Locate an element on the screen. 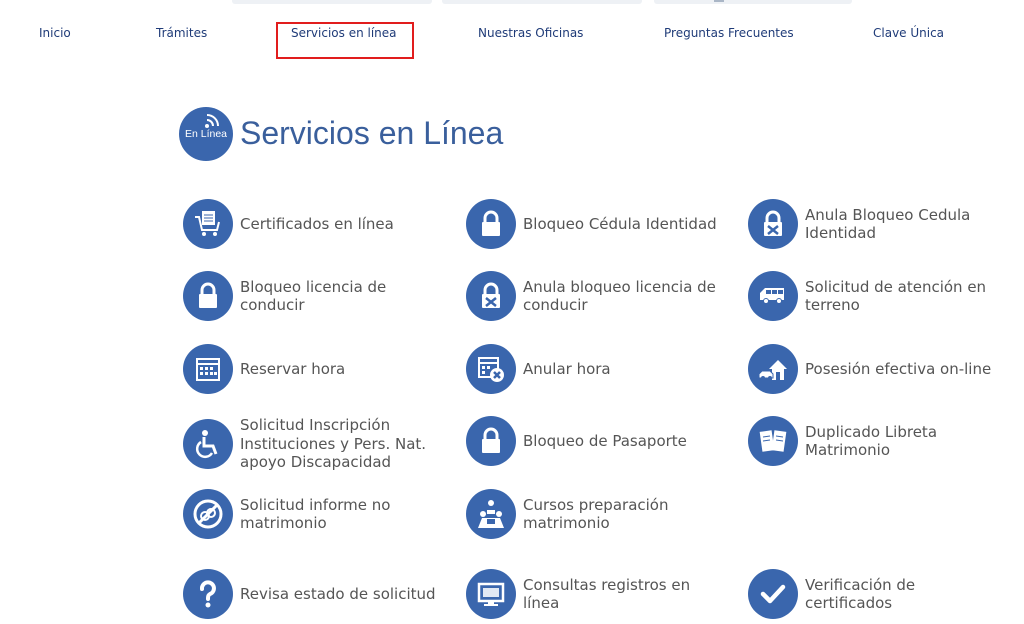  checkmark-icon is located at coordinates (773, 594).